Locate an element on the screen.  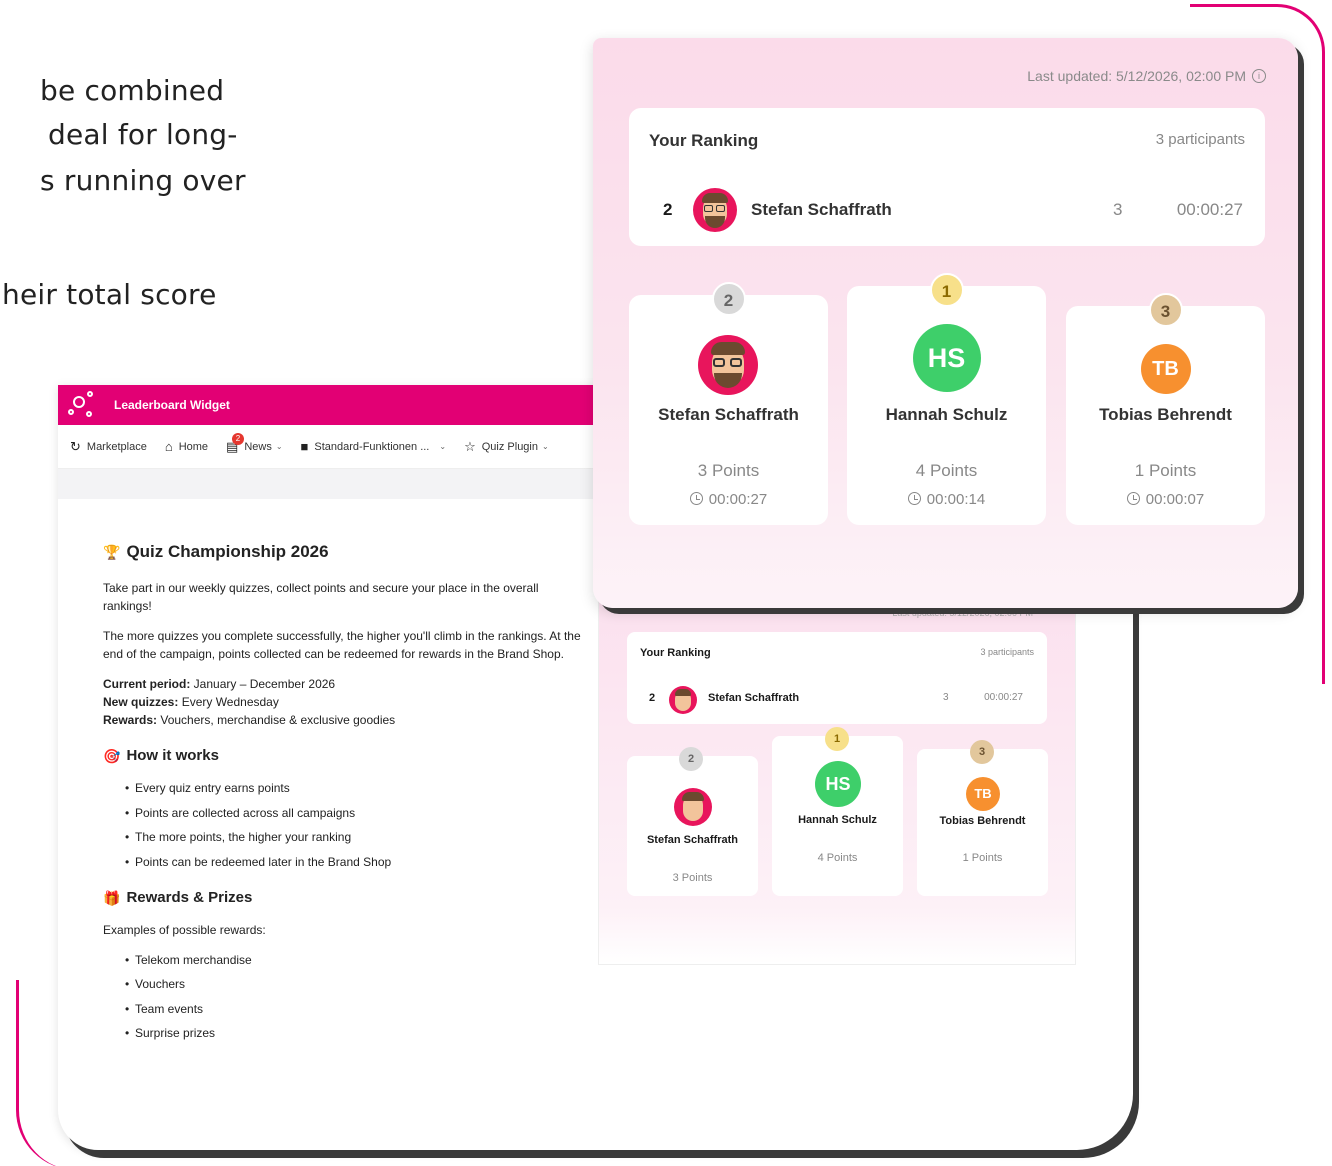
participants-count: 3 participants is located at coordinates (1200, 139).